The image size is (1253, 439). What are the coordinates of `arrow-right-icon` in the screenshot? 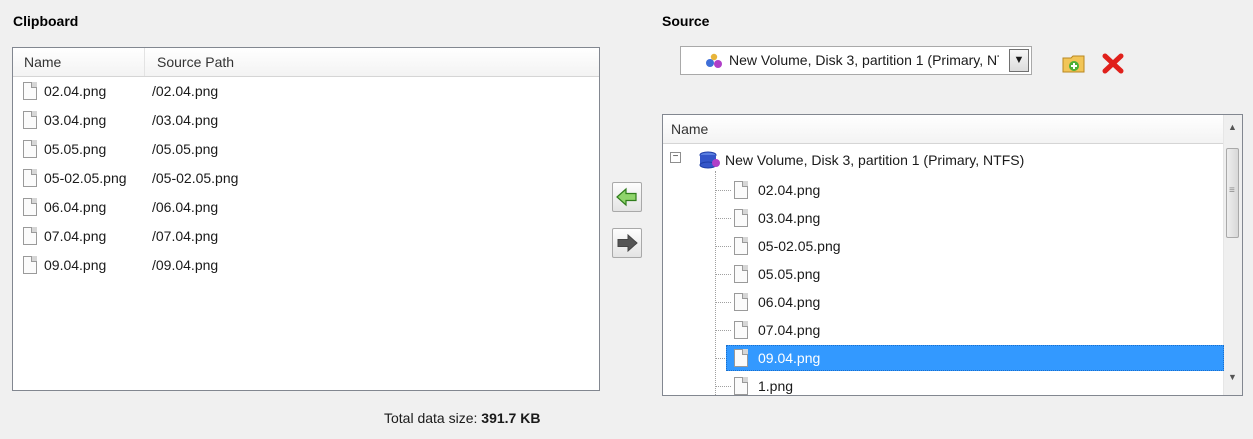 It's located at (627, 243).